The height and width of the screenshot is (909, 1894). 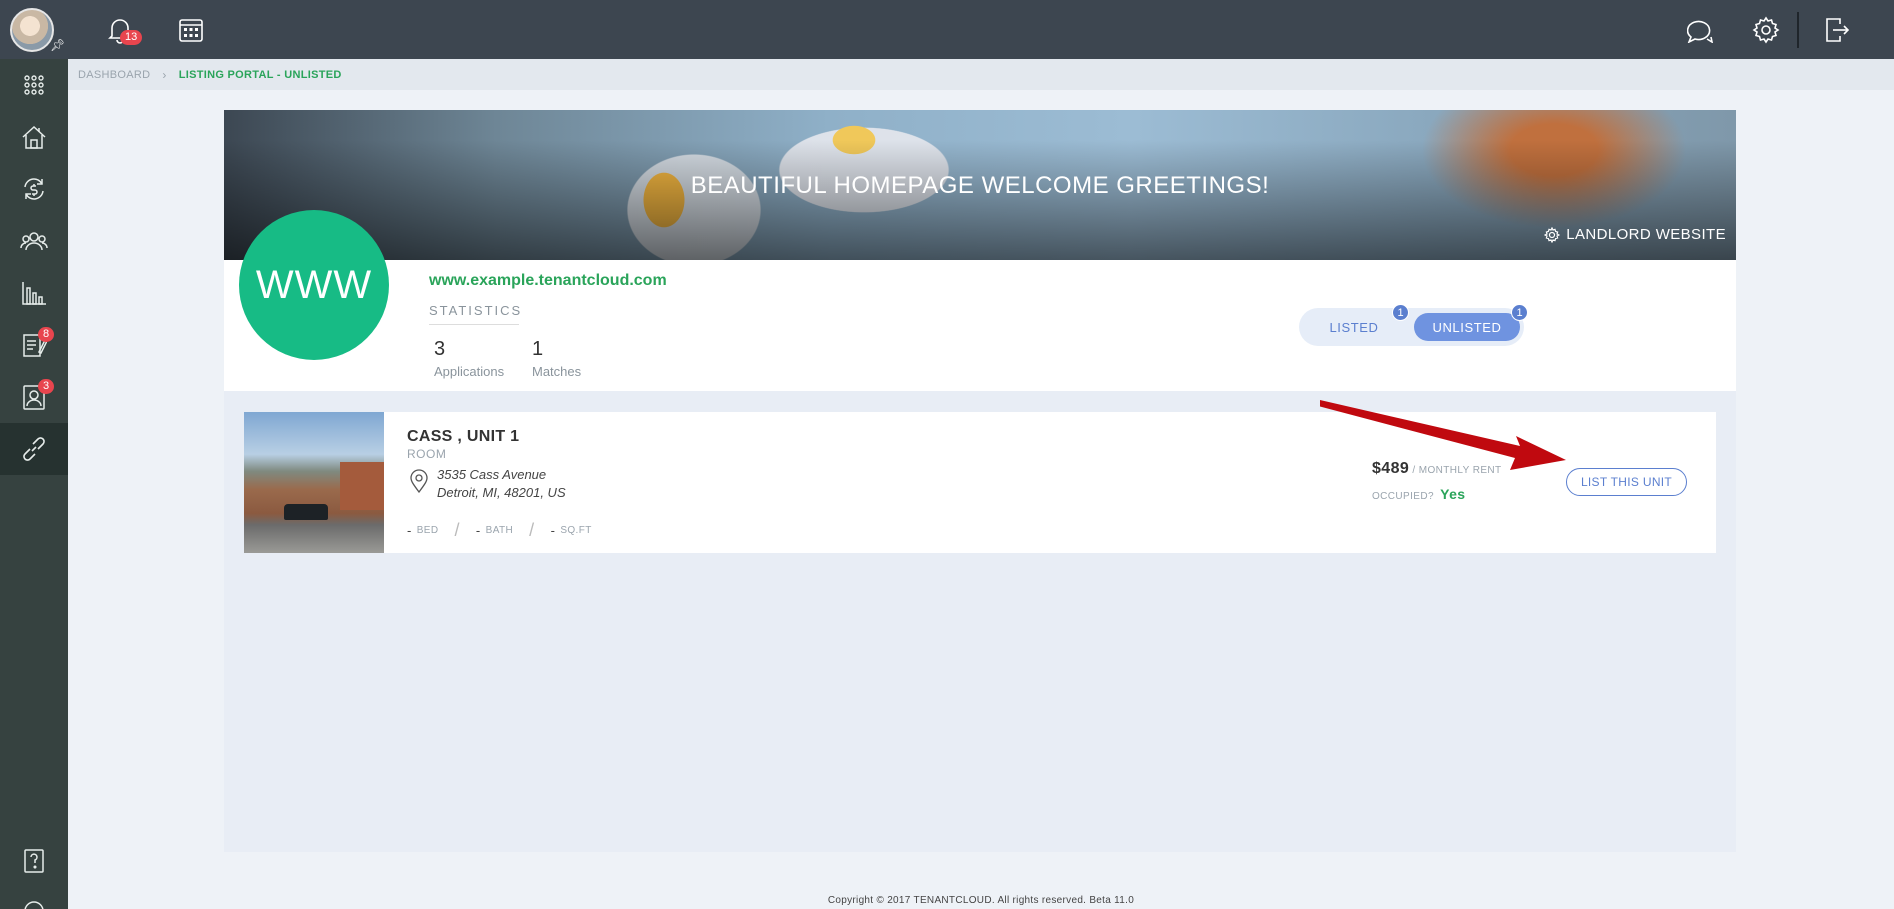 I want to click on tab-listed: LISTED, so click(x=1354, y=327).